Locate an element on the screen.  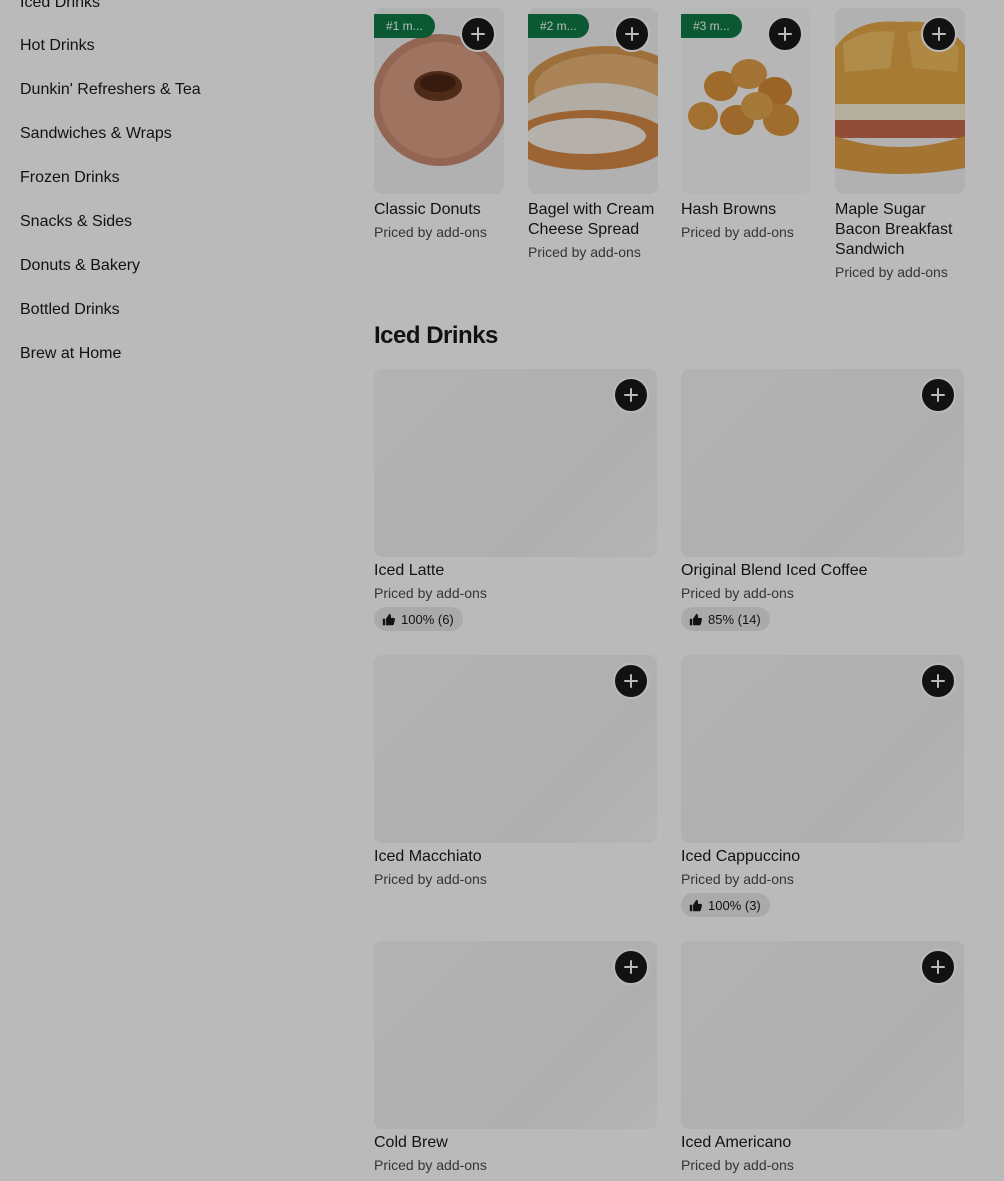
sidebar-item-refreshers-tea: Dunkin' Refreshers & Tea is located at coordinates (110, 90).